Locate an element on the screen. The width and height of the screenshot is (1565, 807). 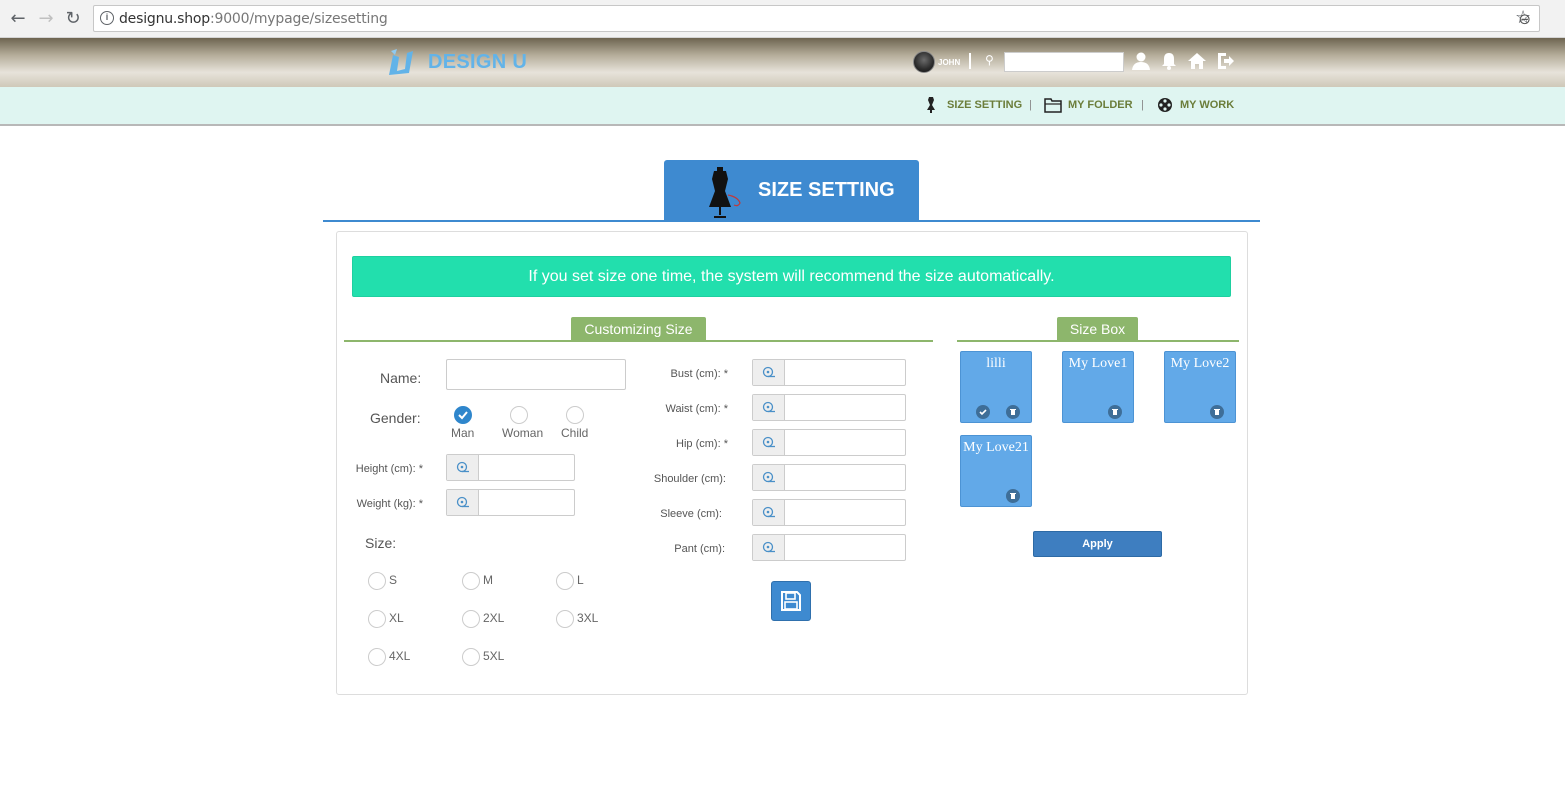
sleeve-field is located at coordinates (829, 512).